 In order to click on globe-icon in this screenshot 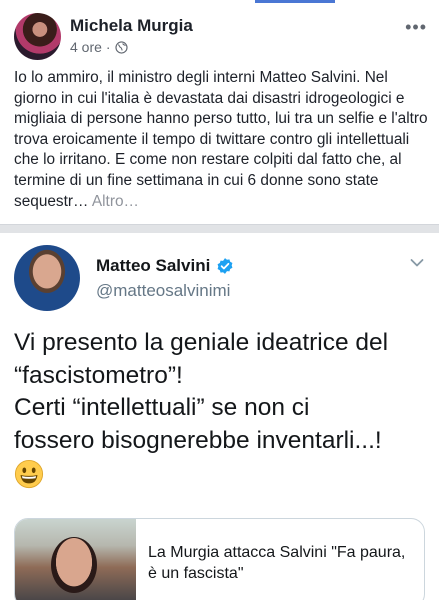, I will do `click(121, 47)`.